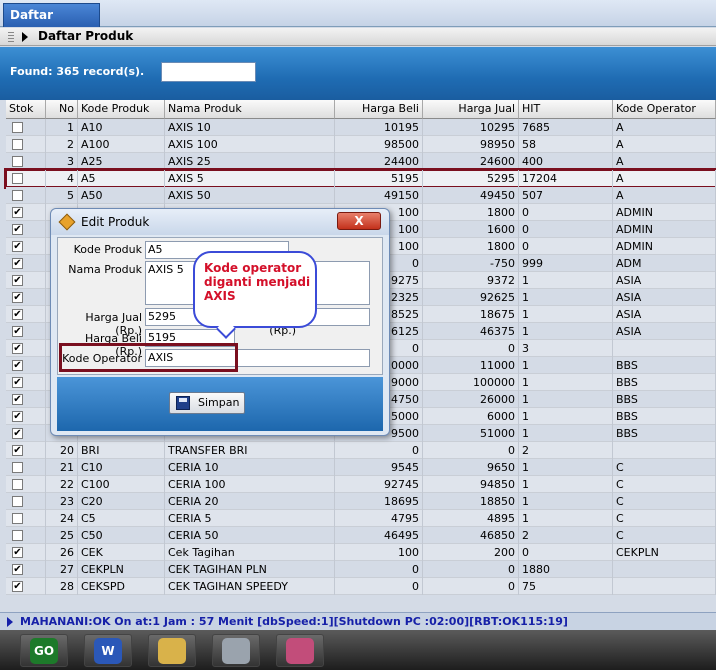  What do you see at coordinates (361, 127) in the screenshot?
I see `table-row: 1 A10 AXIS 10 10195 10295 7685 A` at bounding box center [361, 127].